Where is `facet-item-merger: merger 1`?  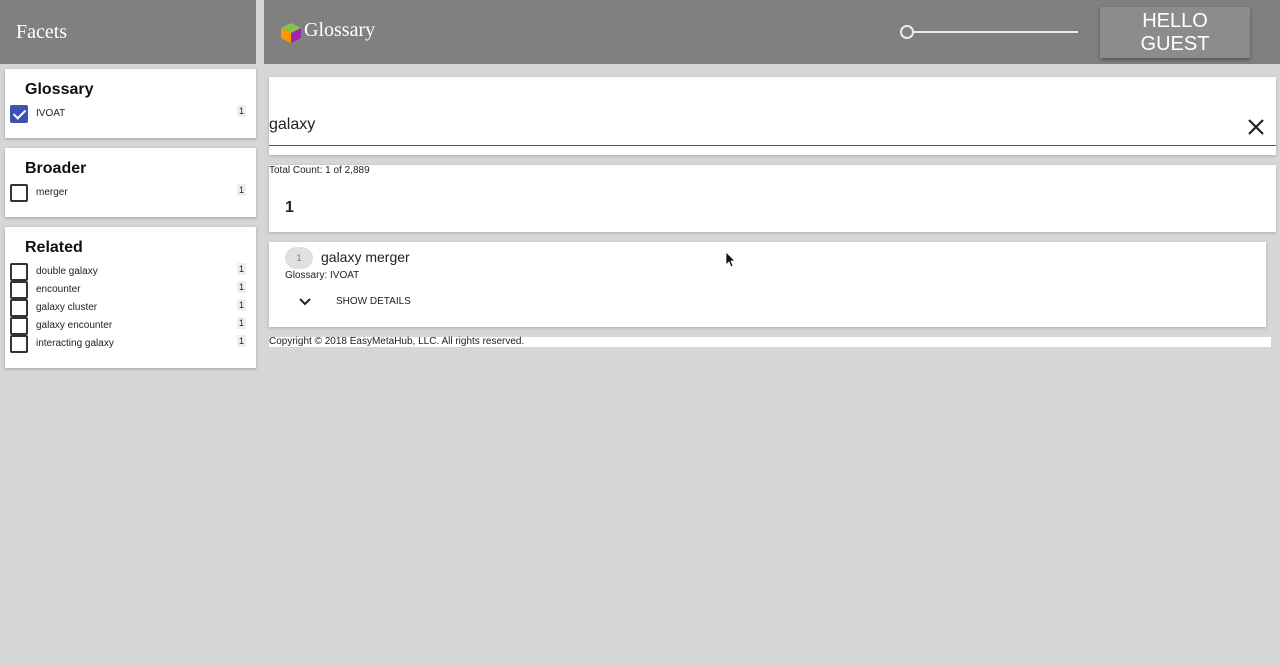 facet-item-merger: merger 1 is located at coordinates (128, 193).